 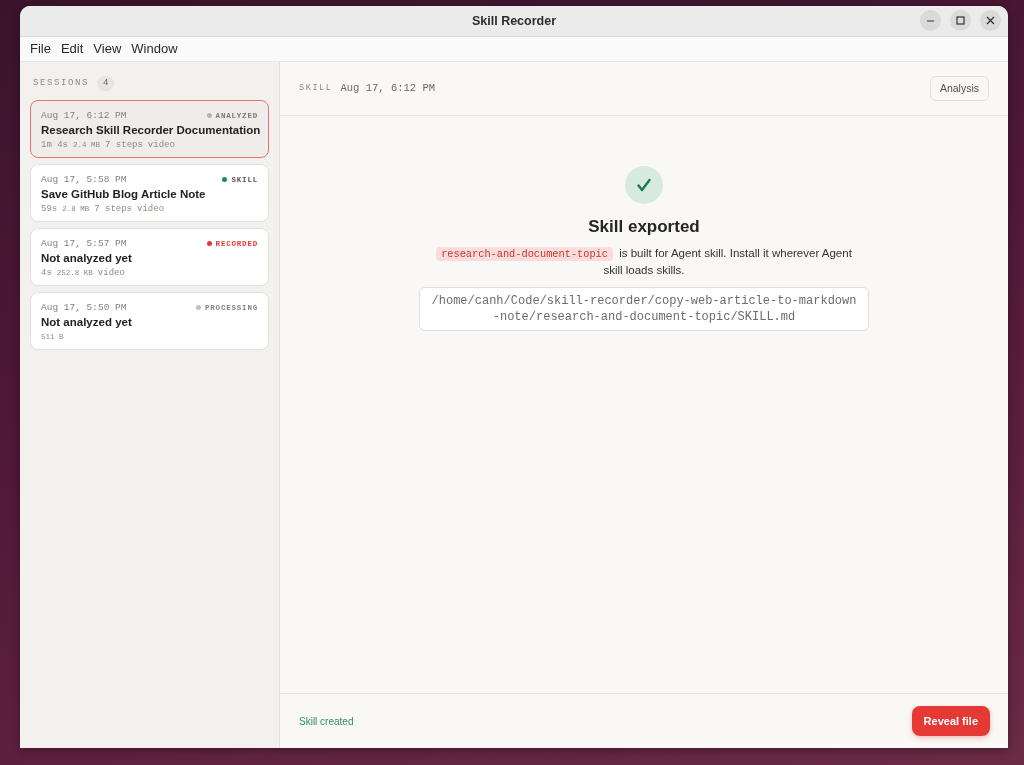 I want to click on maximize-button, so click(x=960, y=20).